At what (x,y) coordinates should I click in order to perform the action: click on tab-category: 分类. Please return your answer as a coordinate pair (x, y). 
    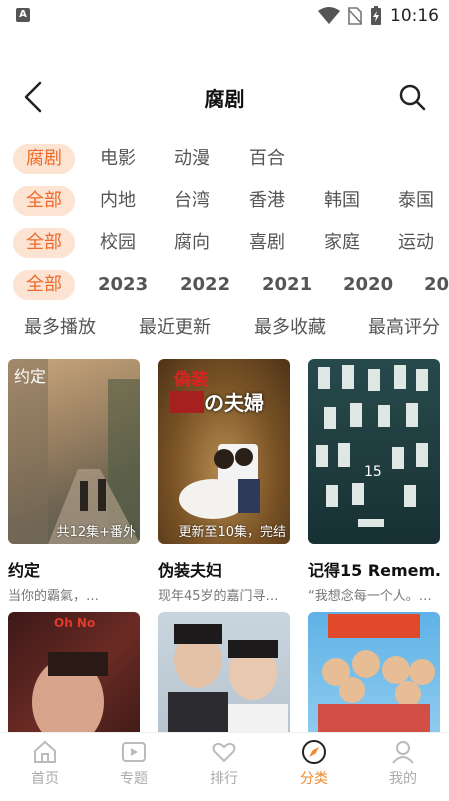
    Looking at the image, I should click on (314, 763).